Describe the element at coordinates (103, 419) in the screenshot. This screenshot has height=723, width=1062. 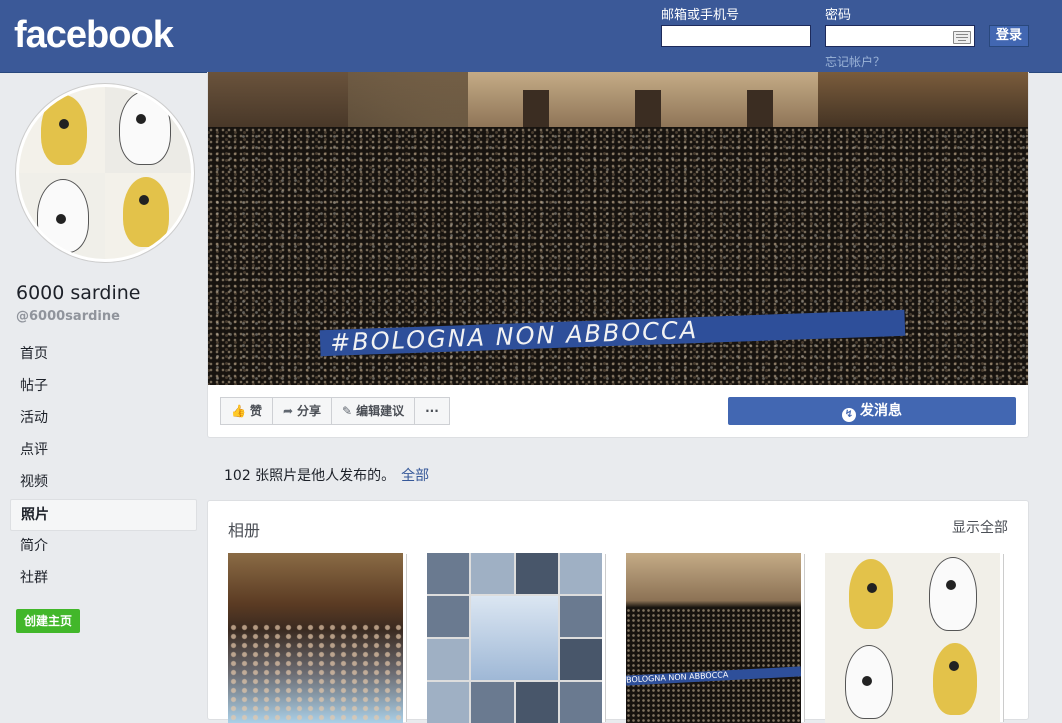
I see `sidebar-item-events: 活动` at that location.